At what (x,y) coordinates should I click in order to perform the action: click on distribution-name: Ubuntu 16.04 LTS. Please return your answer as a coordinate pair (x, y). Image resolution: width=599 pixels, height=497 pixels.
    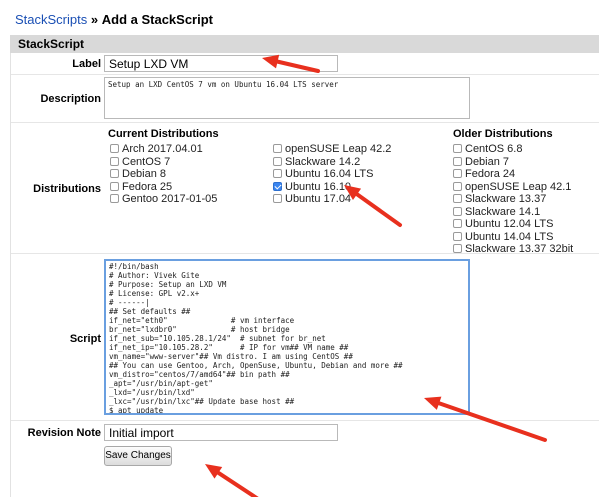
    Looking at the image, I should click on (329, 174).